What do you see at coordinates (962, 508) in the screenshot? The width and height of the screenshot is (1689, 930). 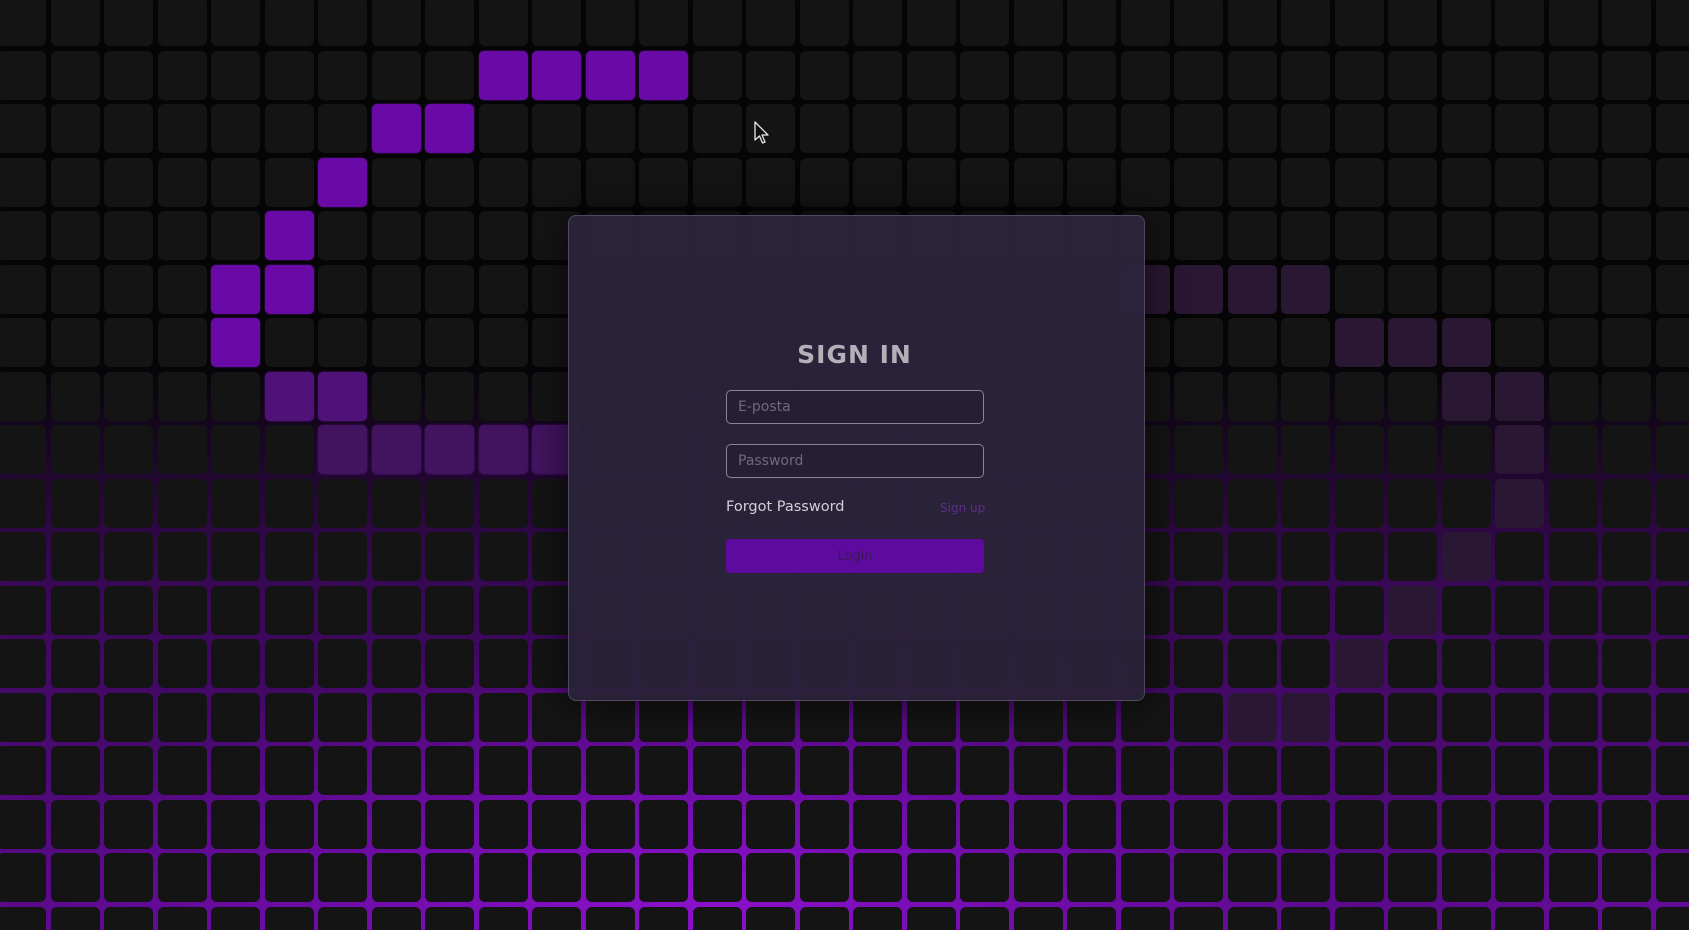 I see `signup-link: Sign up` at bounding box center [962, 508].